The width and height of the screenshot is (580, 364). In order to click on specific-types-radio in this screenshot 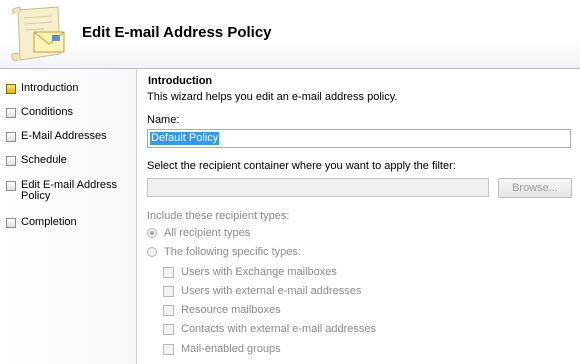, I will do `click(152, 252)`.